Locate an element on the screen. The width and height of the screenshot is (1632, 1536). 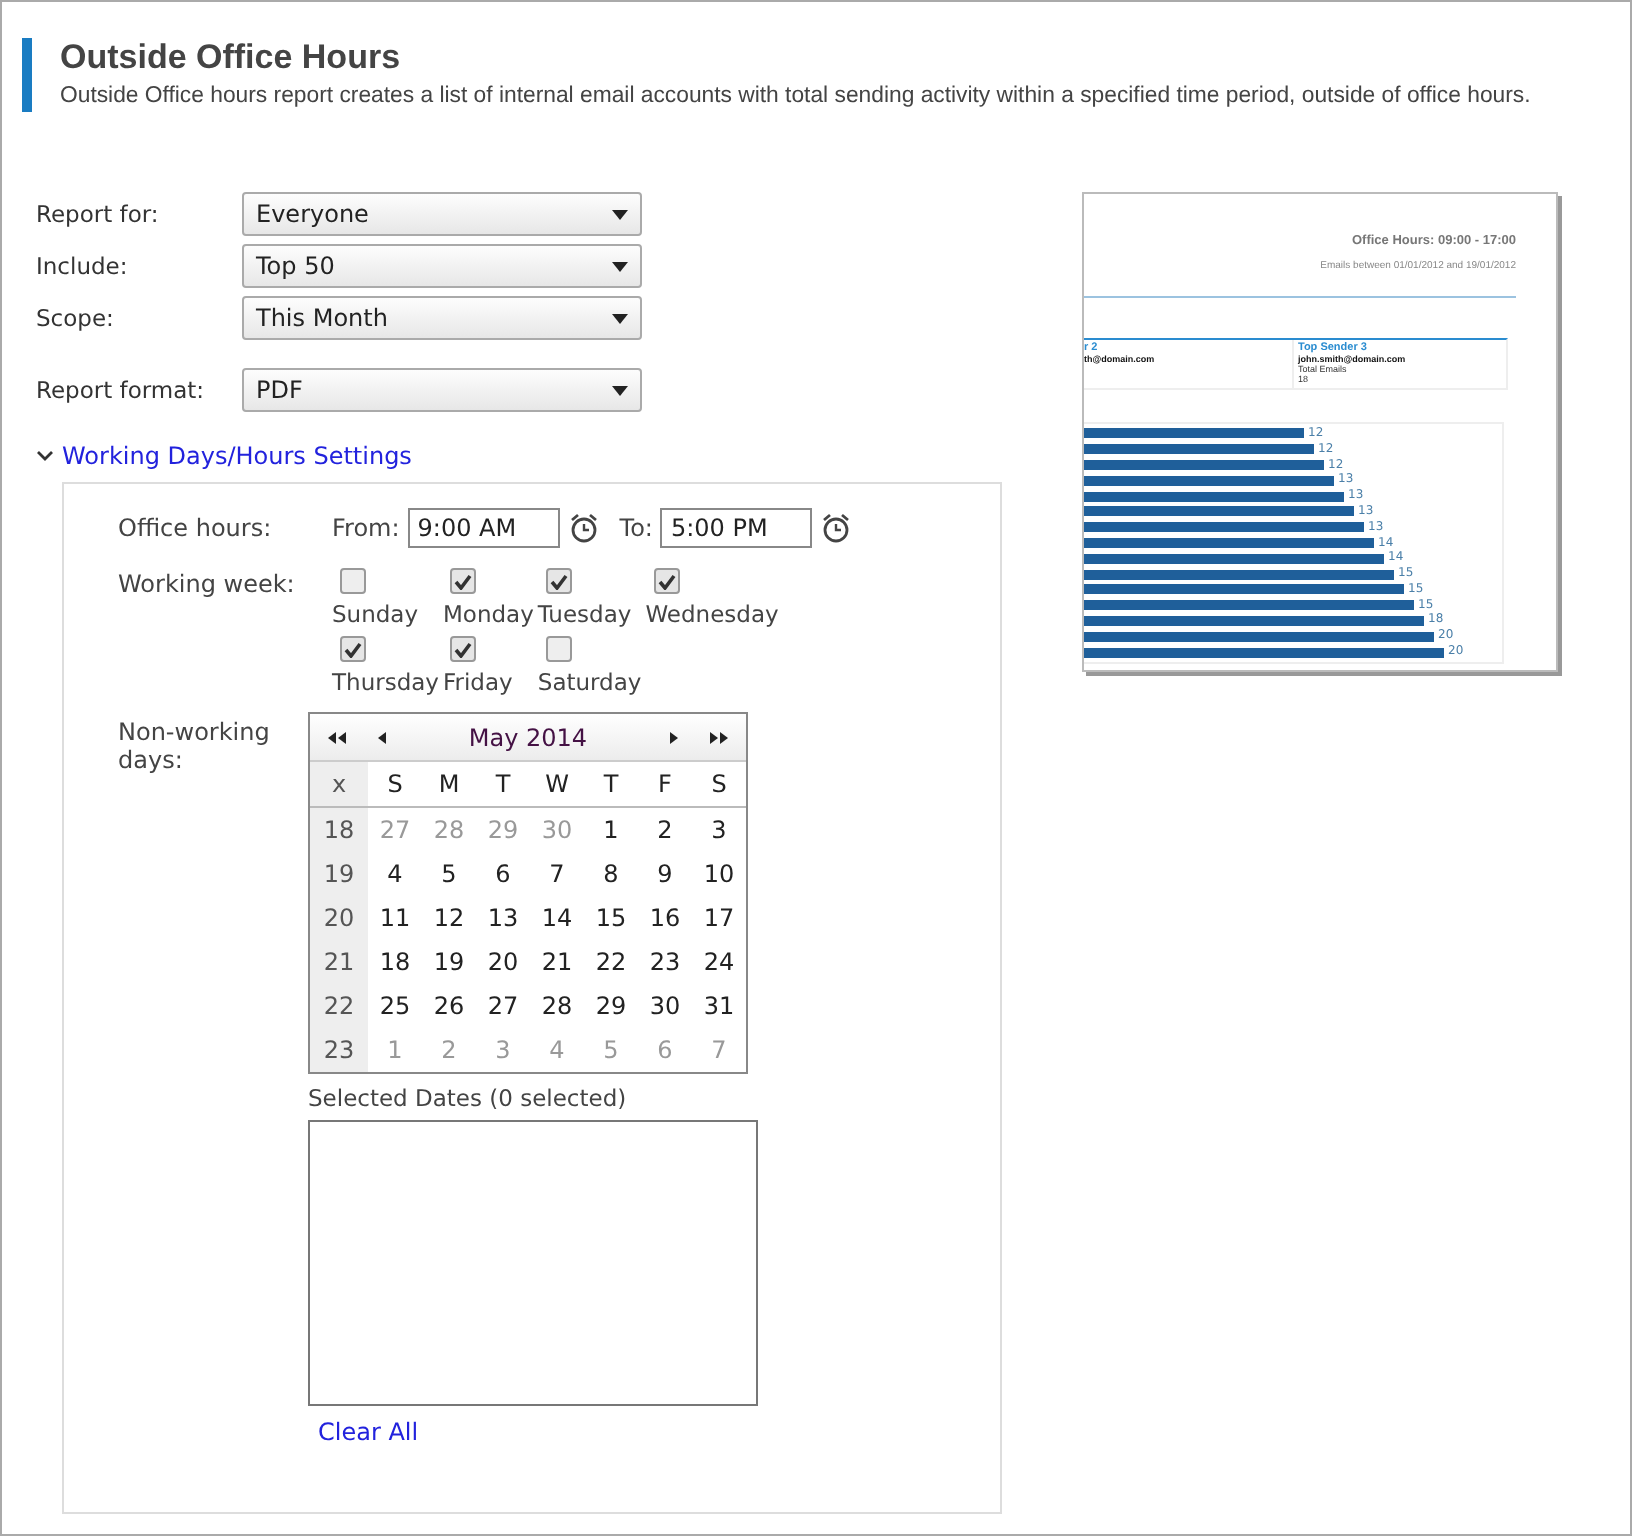
calendar-day: 31 is located at coordinates (719, 1006).